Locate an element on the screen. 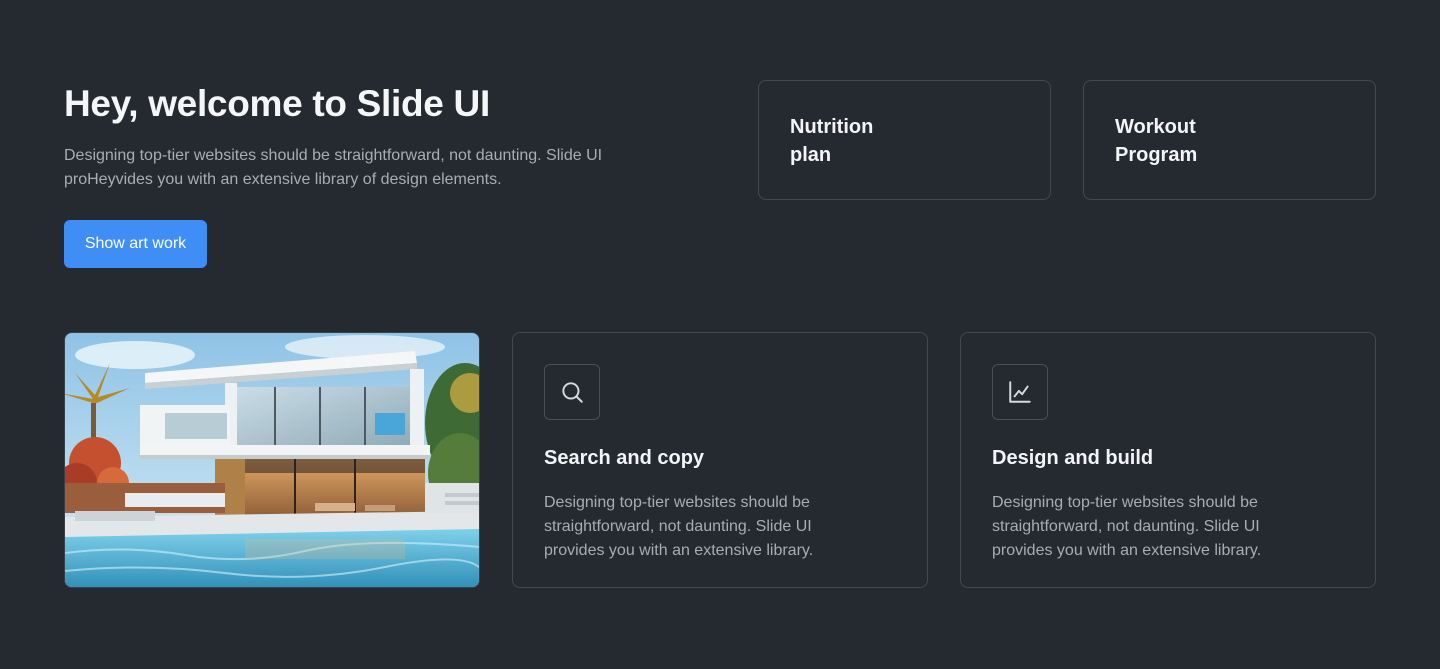  nutrition-plan-card: Nutrition plan is located at coordinates (904, 140).